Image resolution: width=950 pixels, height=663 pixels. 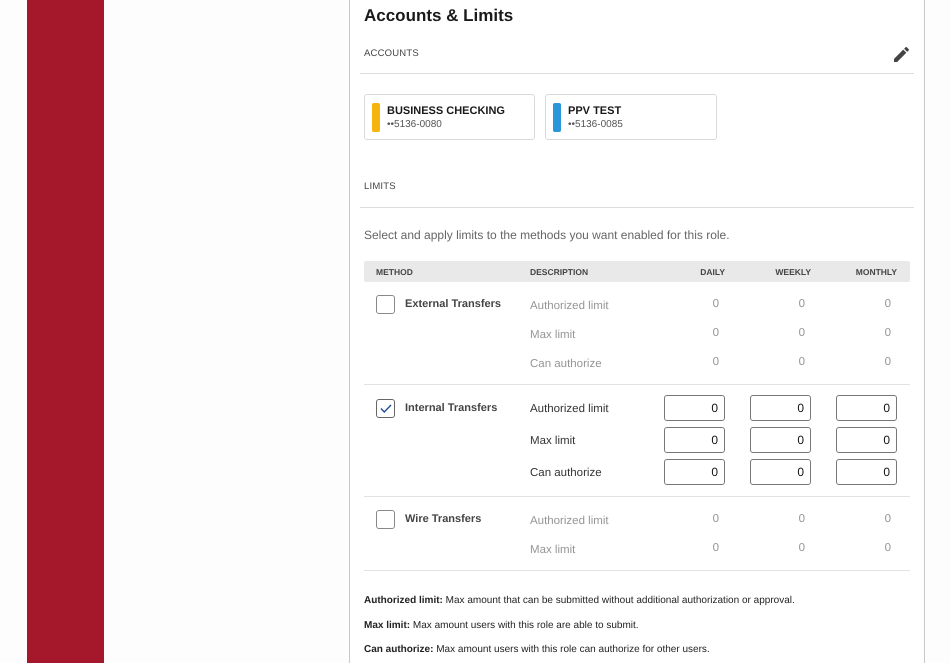 What do you see at coordinates (793, 272) in the screenshot?
I see `column-header: WEEKLY` at bounding box center [793, 272].